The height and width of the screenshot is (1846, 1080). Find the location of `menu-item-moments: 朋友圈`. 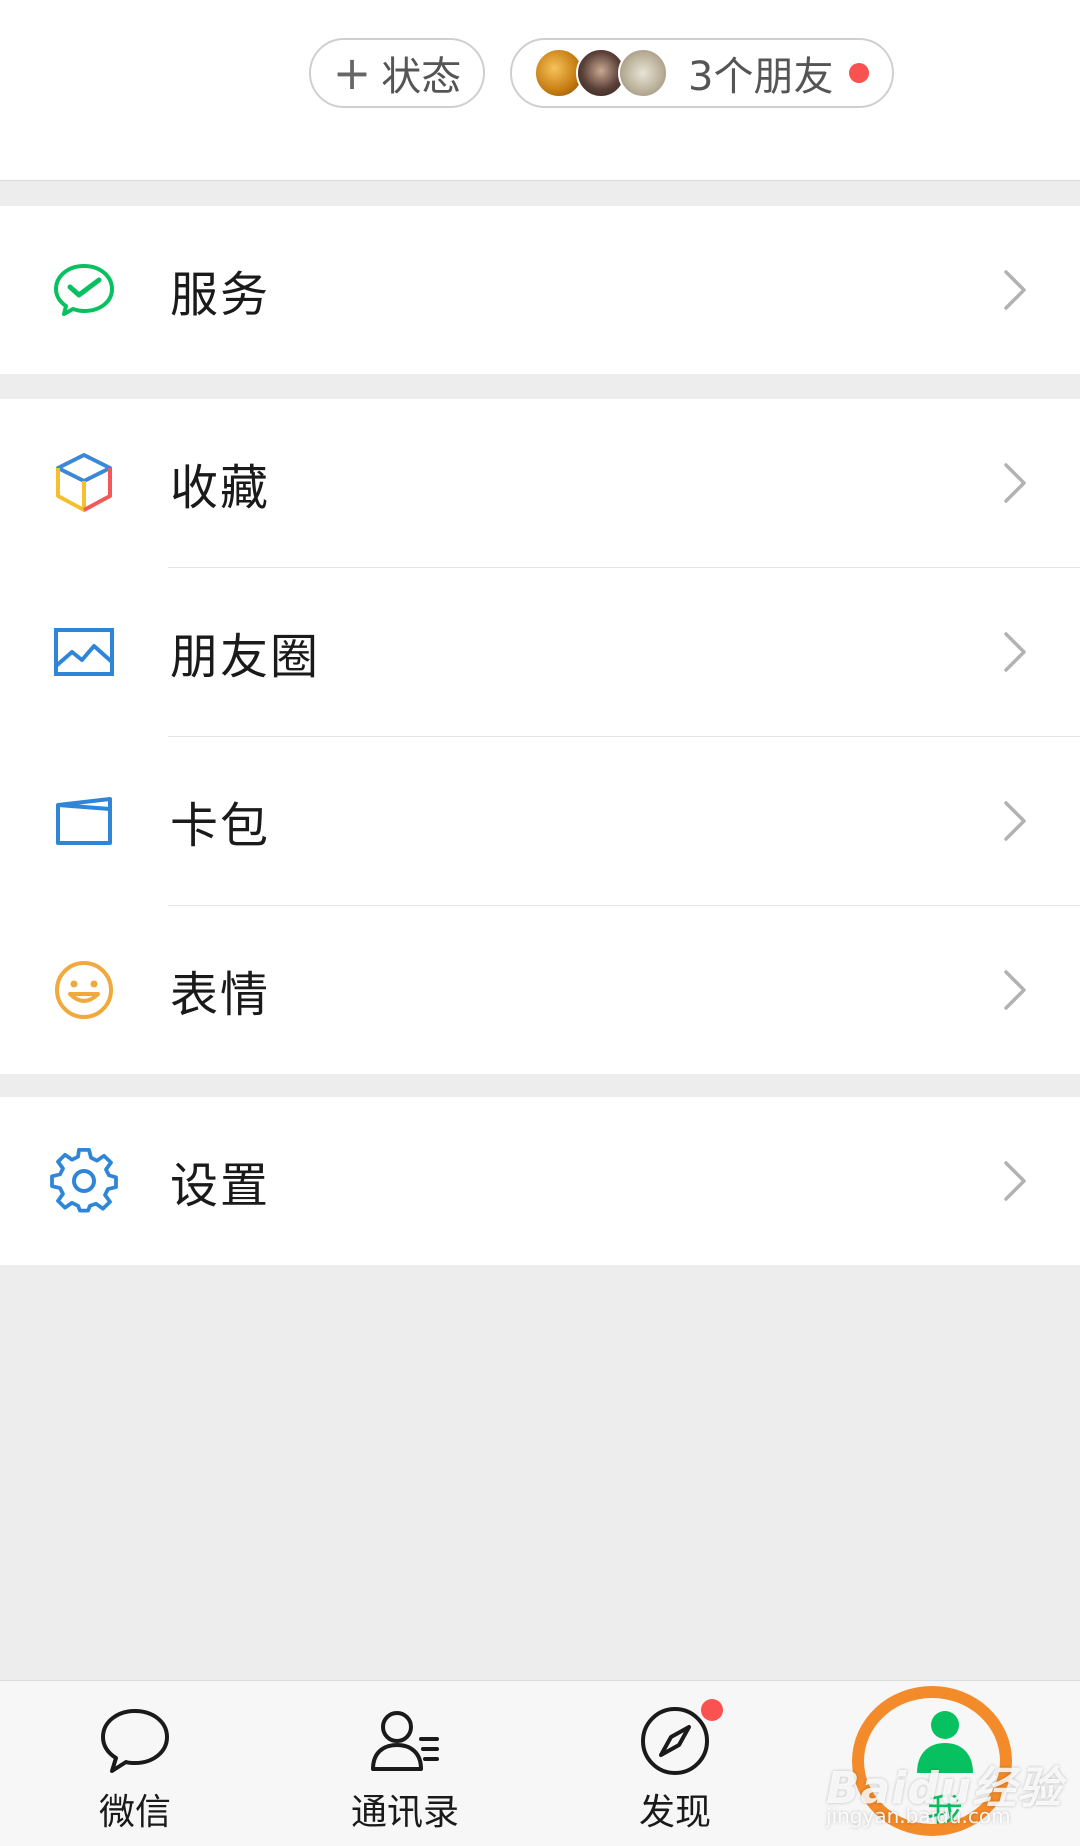

menu-item-moments: 朋友圈 is located at coordinates (540, 652).